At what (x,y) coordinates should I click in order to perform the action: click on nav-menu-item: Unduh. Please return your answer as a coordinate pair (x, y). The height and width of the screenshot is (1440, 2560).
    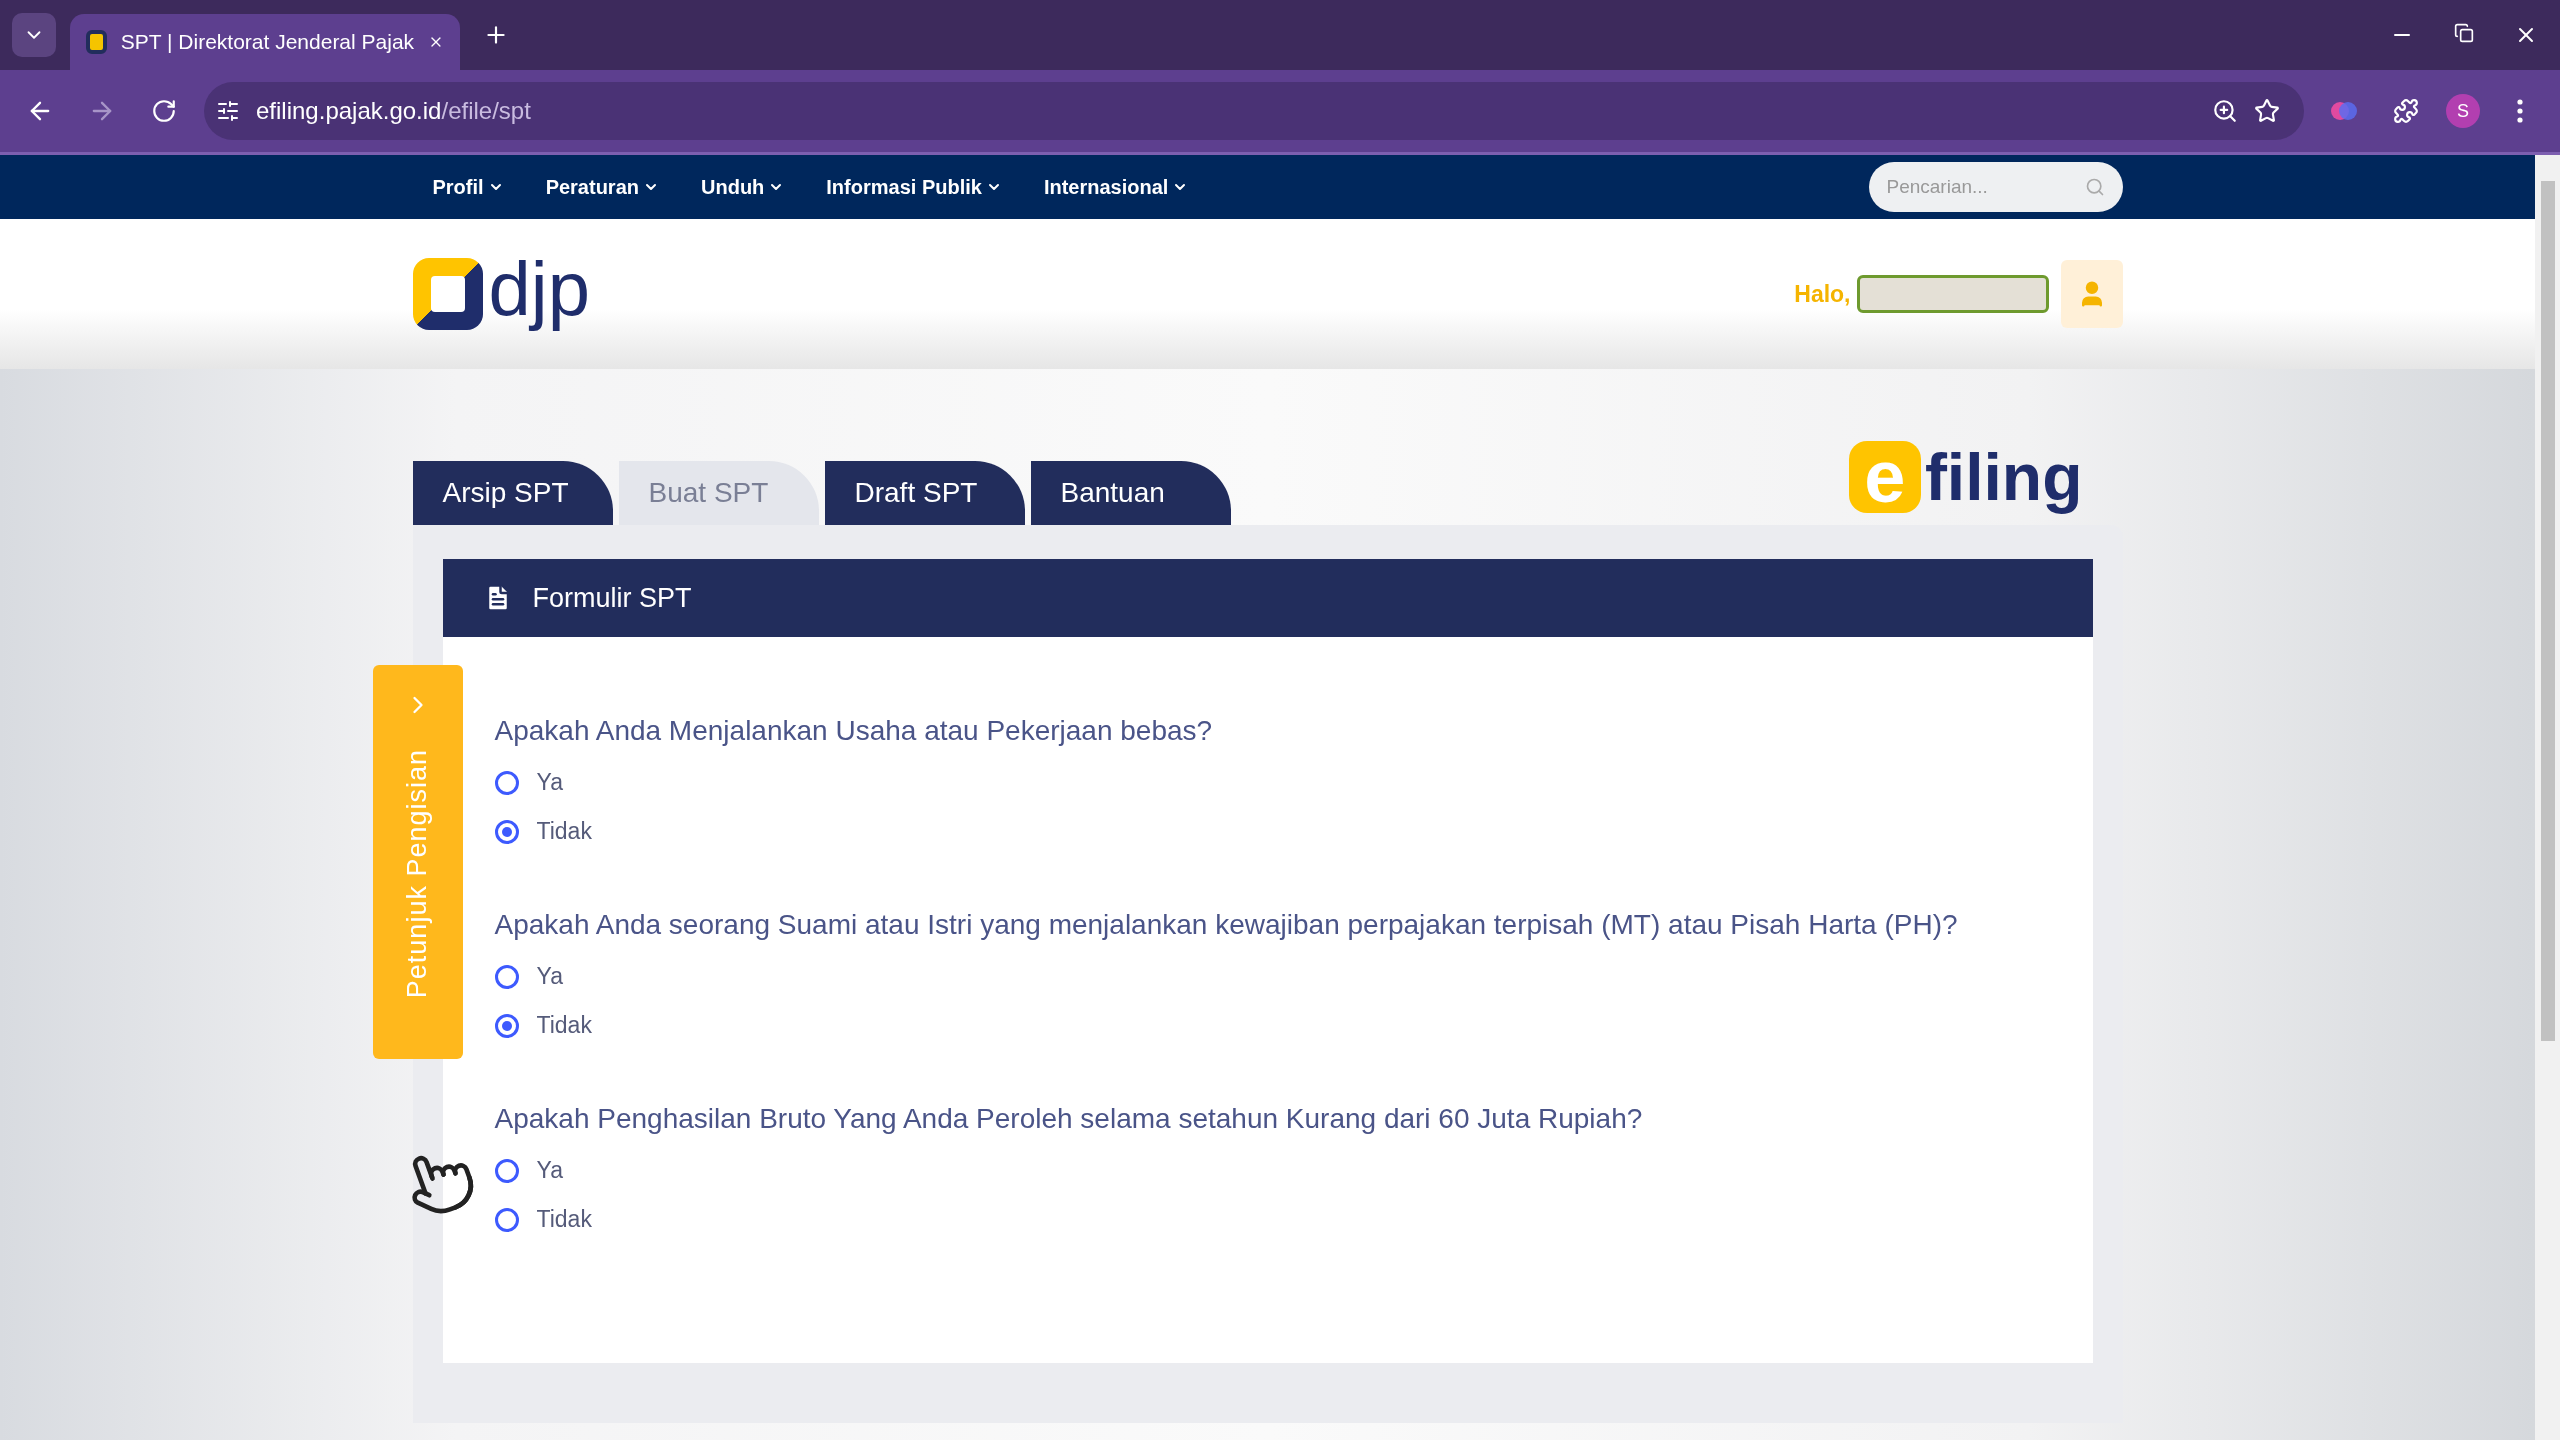
    Looking at the image, I should click on (743, 187).